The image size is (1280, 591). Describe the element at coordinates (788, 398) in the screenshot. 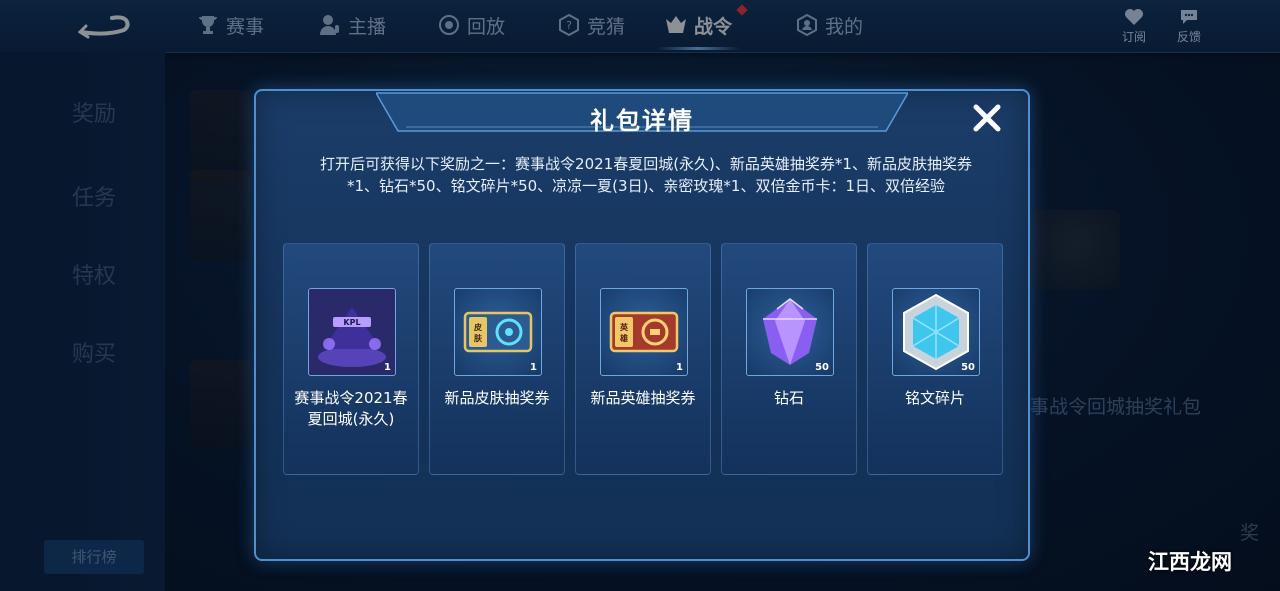

I see `item-name: 钻石` at that location.